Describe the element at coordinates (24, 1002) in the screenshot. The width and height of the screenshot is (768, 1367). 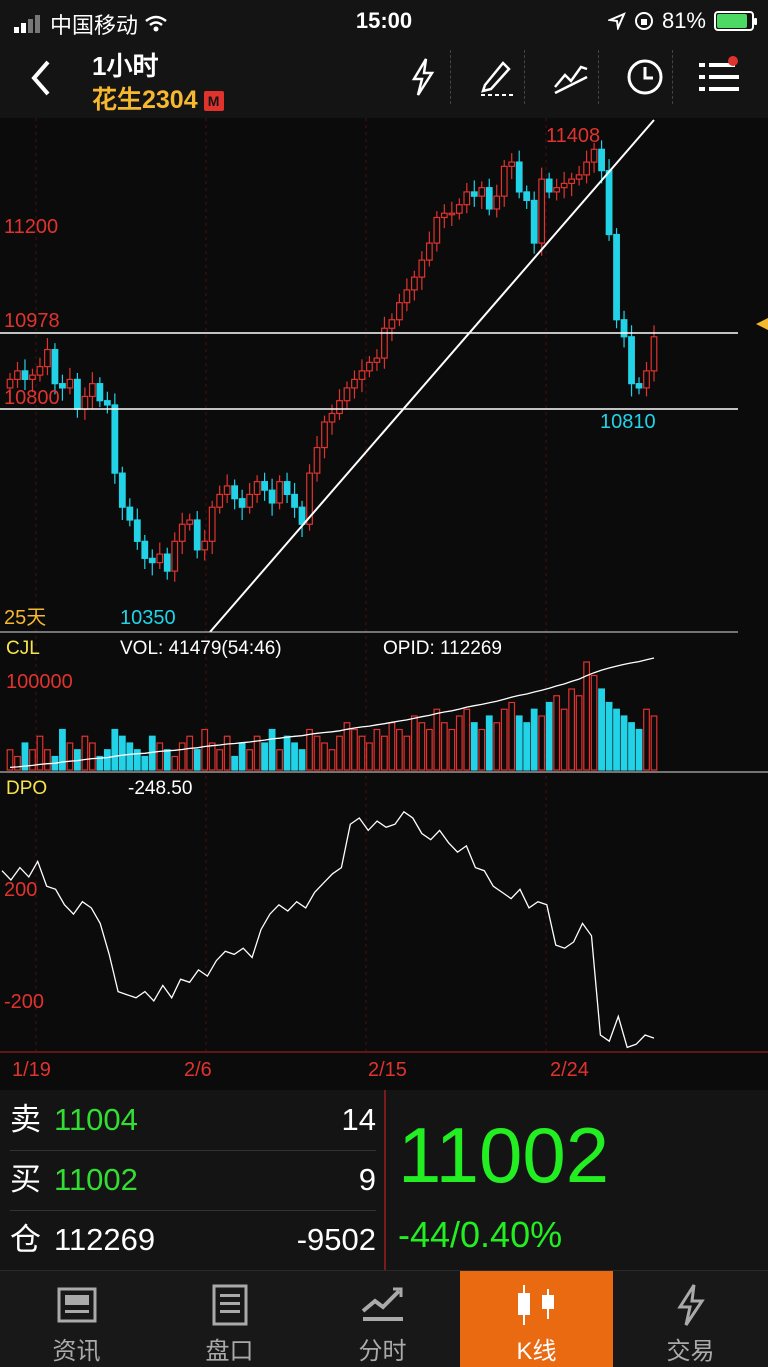
I see `dpo-label-minus200: -200` at that location.